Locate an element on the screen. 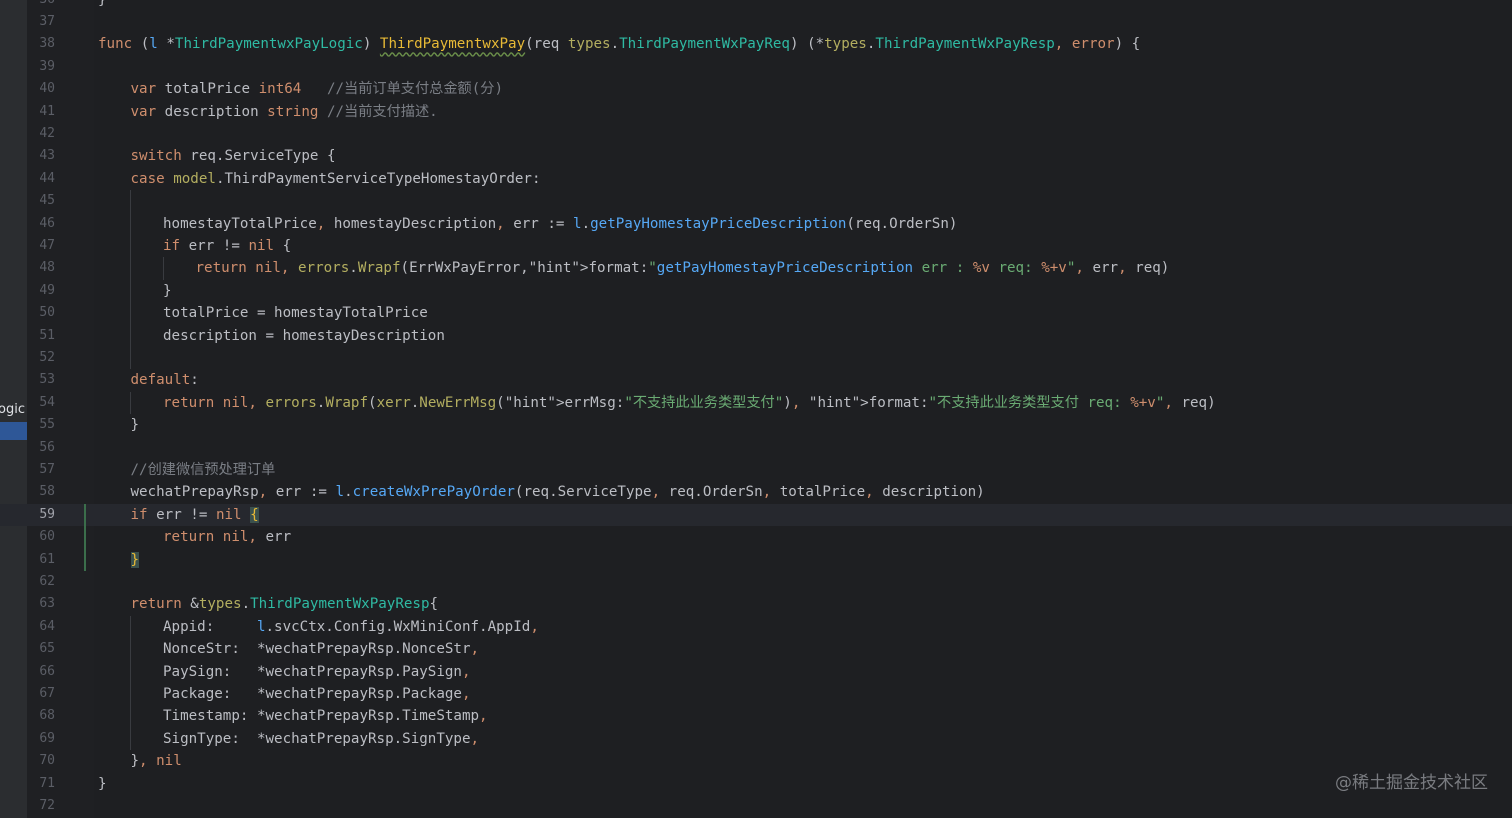  code-text: }, nil is located at coordinates (156, 761).